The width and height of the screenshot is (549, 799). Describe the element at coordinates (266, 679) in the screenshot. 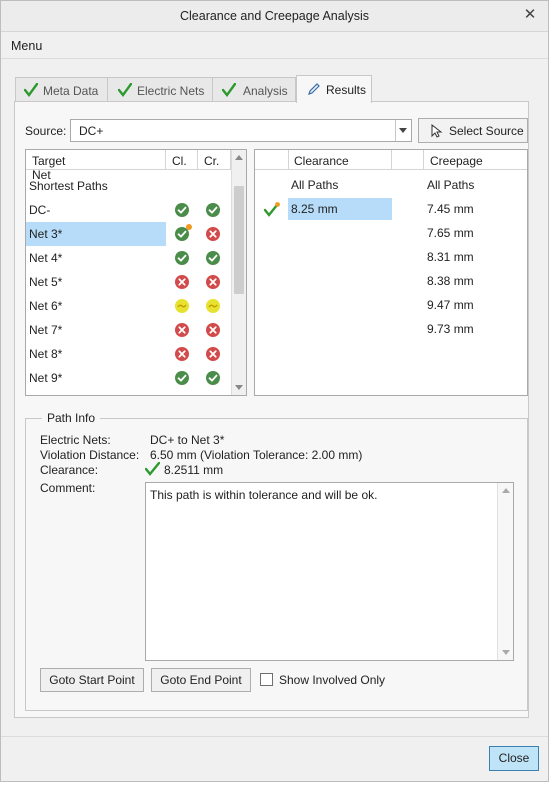

I see `show-involved-checkbox` at that location.